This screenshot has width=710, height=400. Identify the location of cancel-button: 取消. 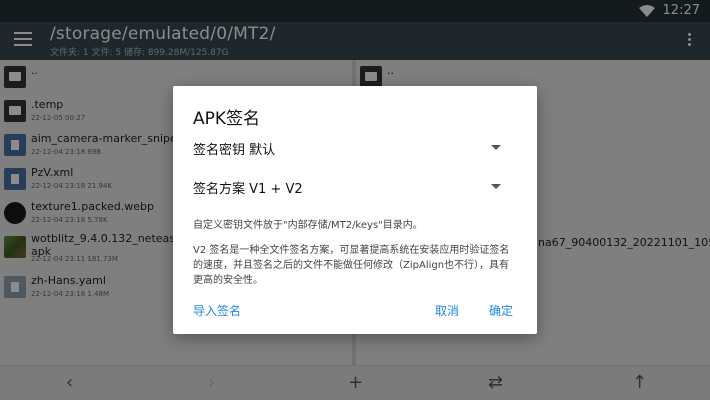
(447, 310).